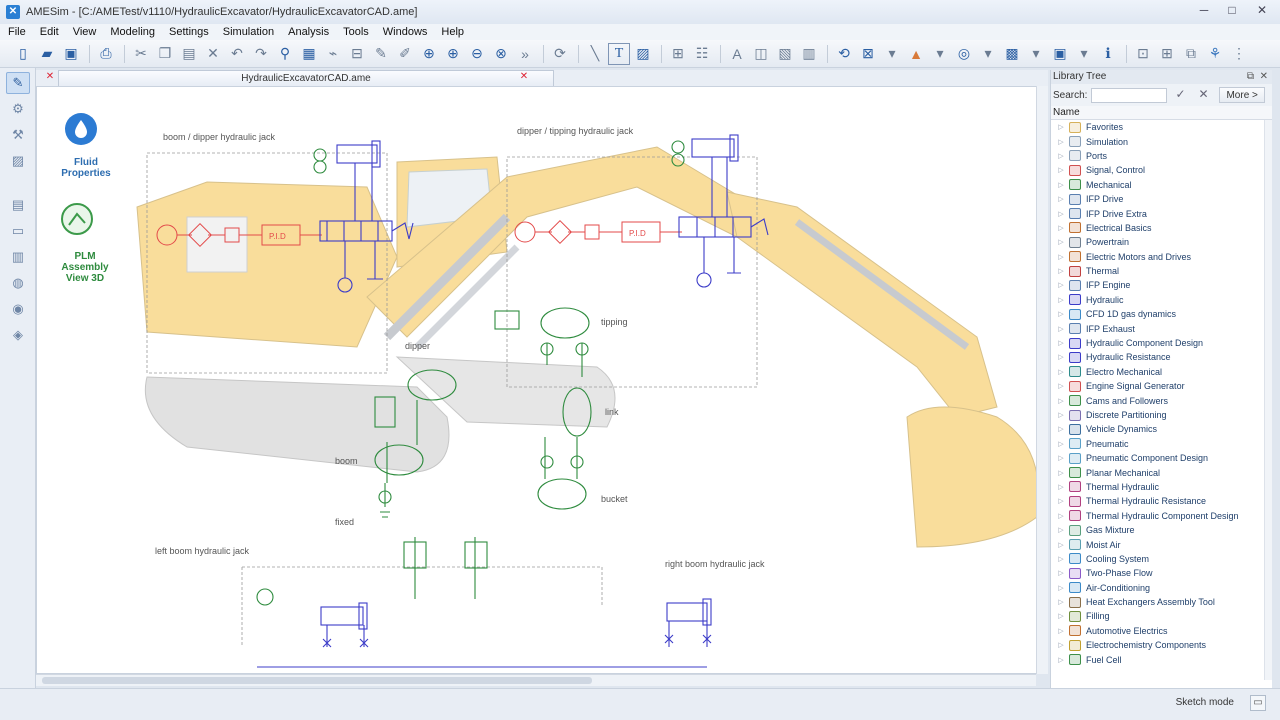 The width and height of the screenshot is (1280, 720). Describe the element at coordinates (1161, 357) in the screenshot. I see `library-item: ▷ Hydraulic Resistance` at that location.